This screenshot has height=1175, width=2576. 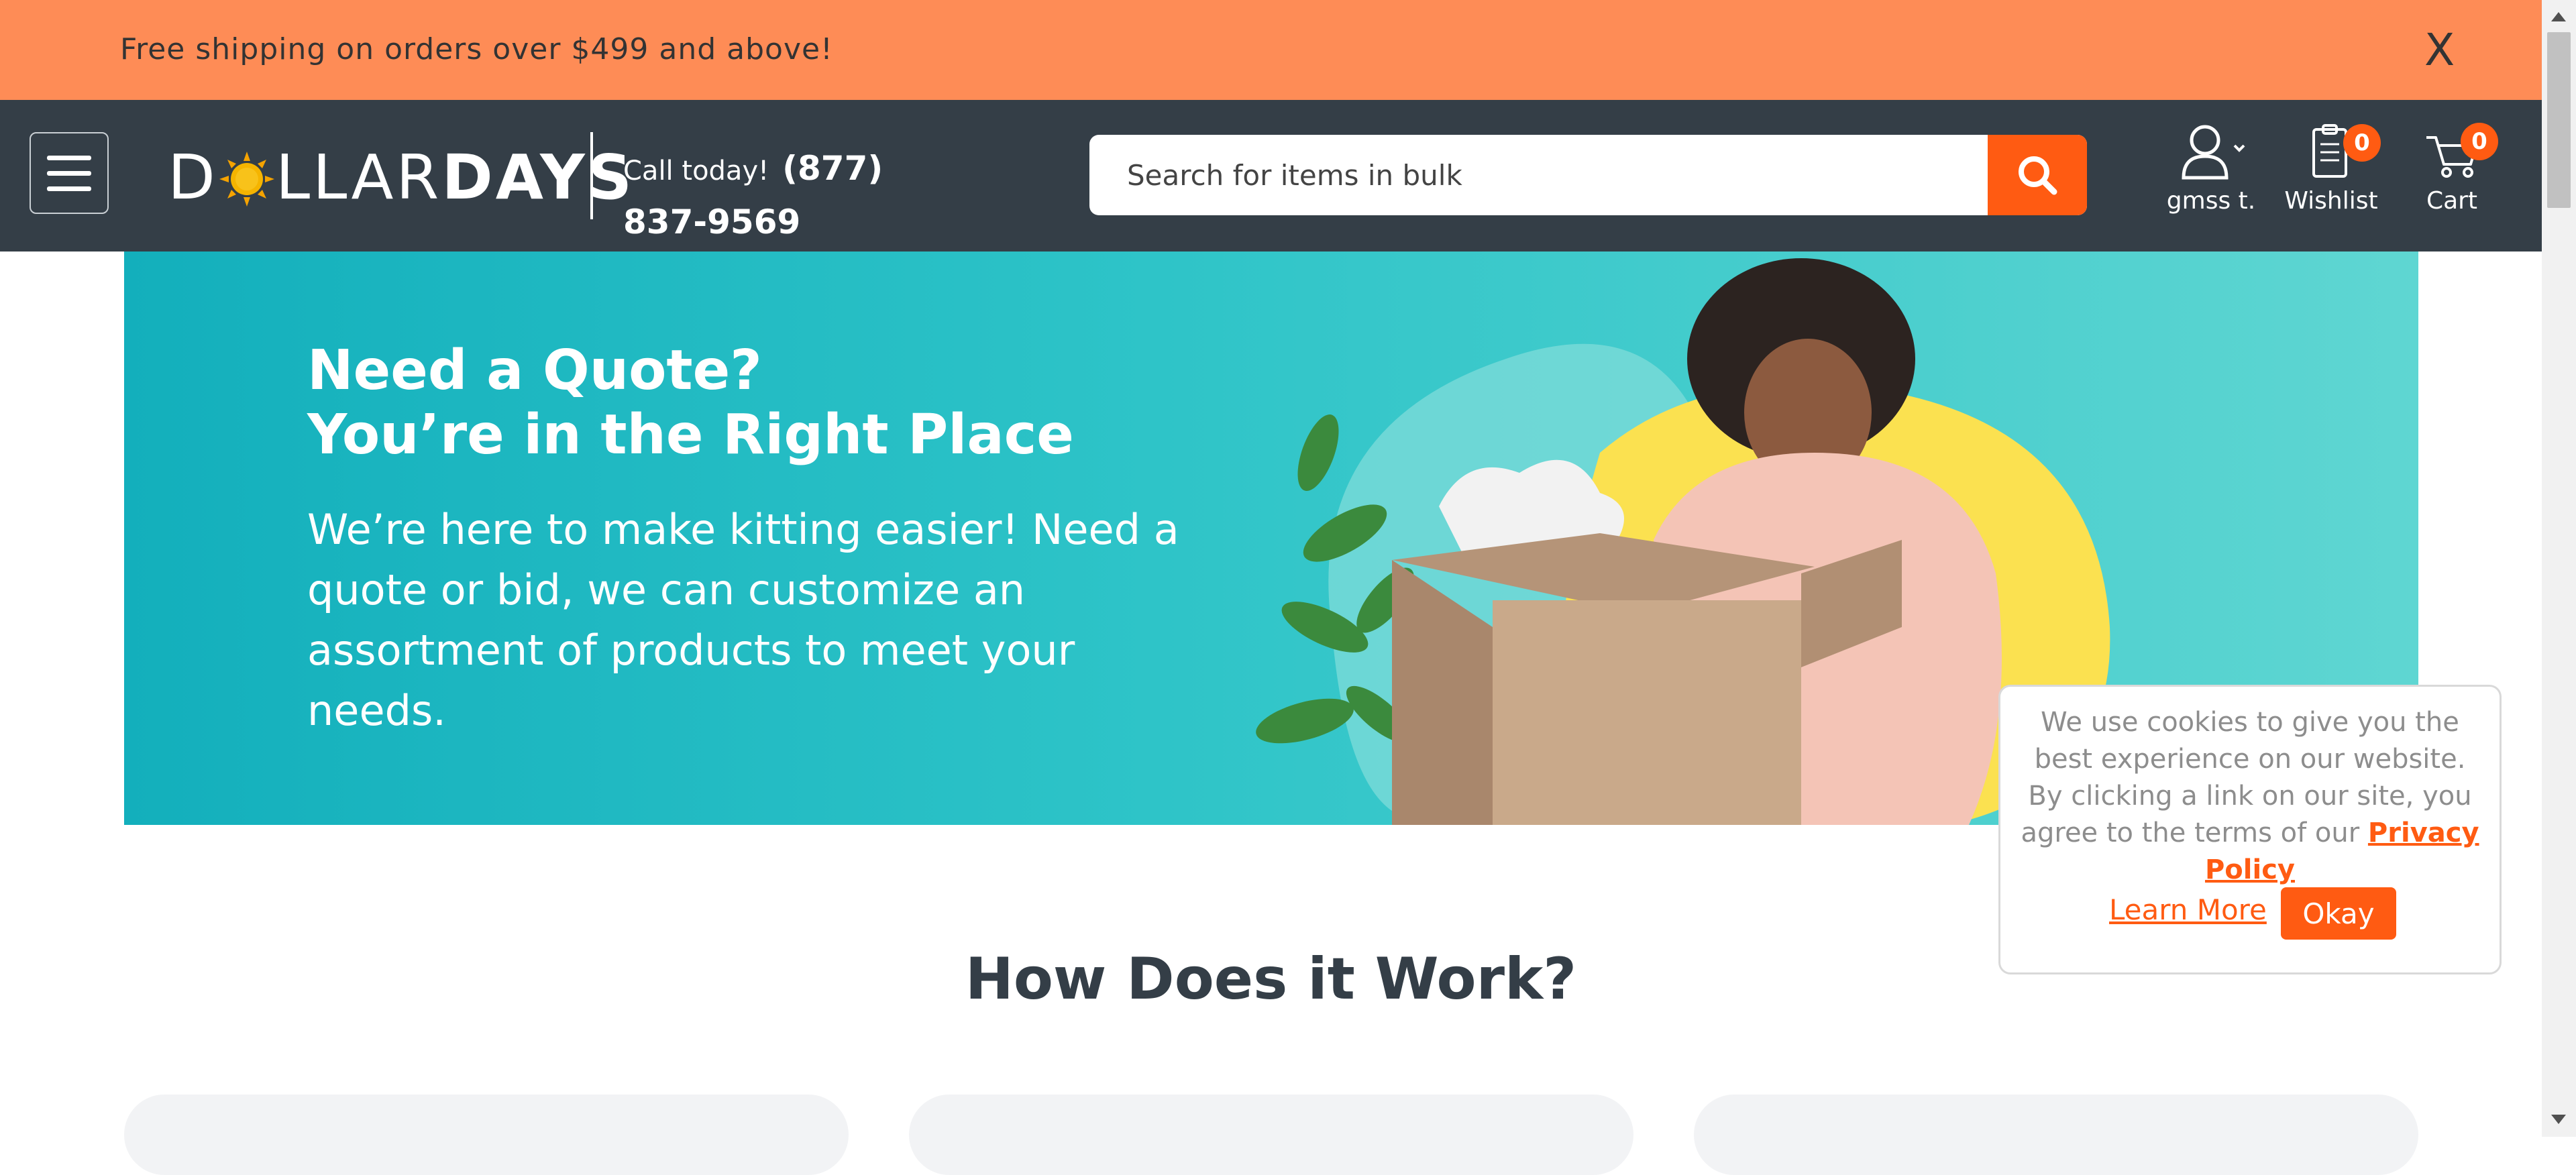 I want to click on scroll-down-arrow-icon, so click(x=2558, y=1119).